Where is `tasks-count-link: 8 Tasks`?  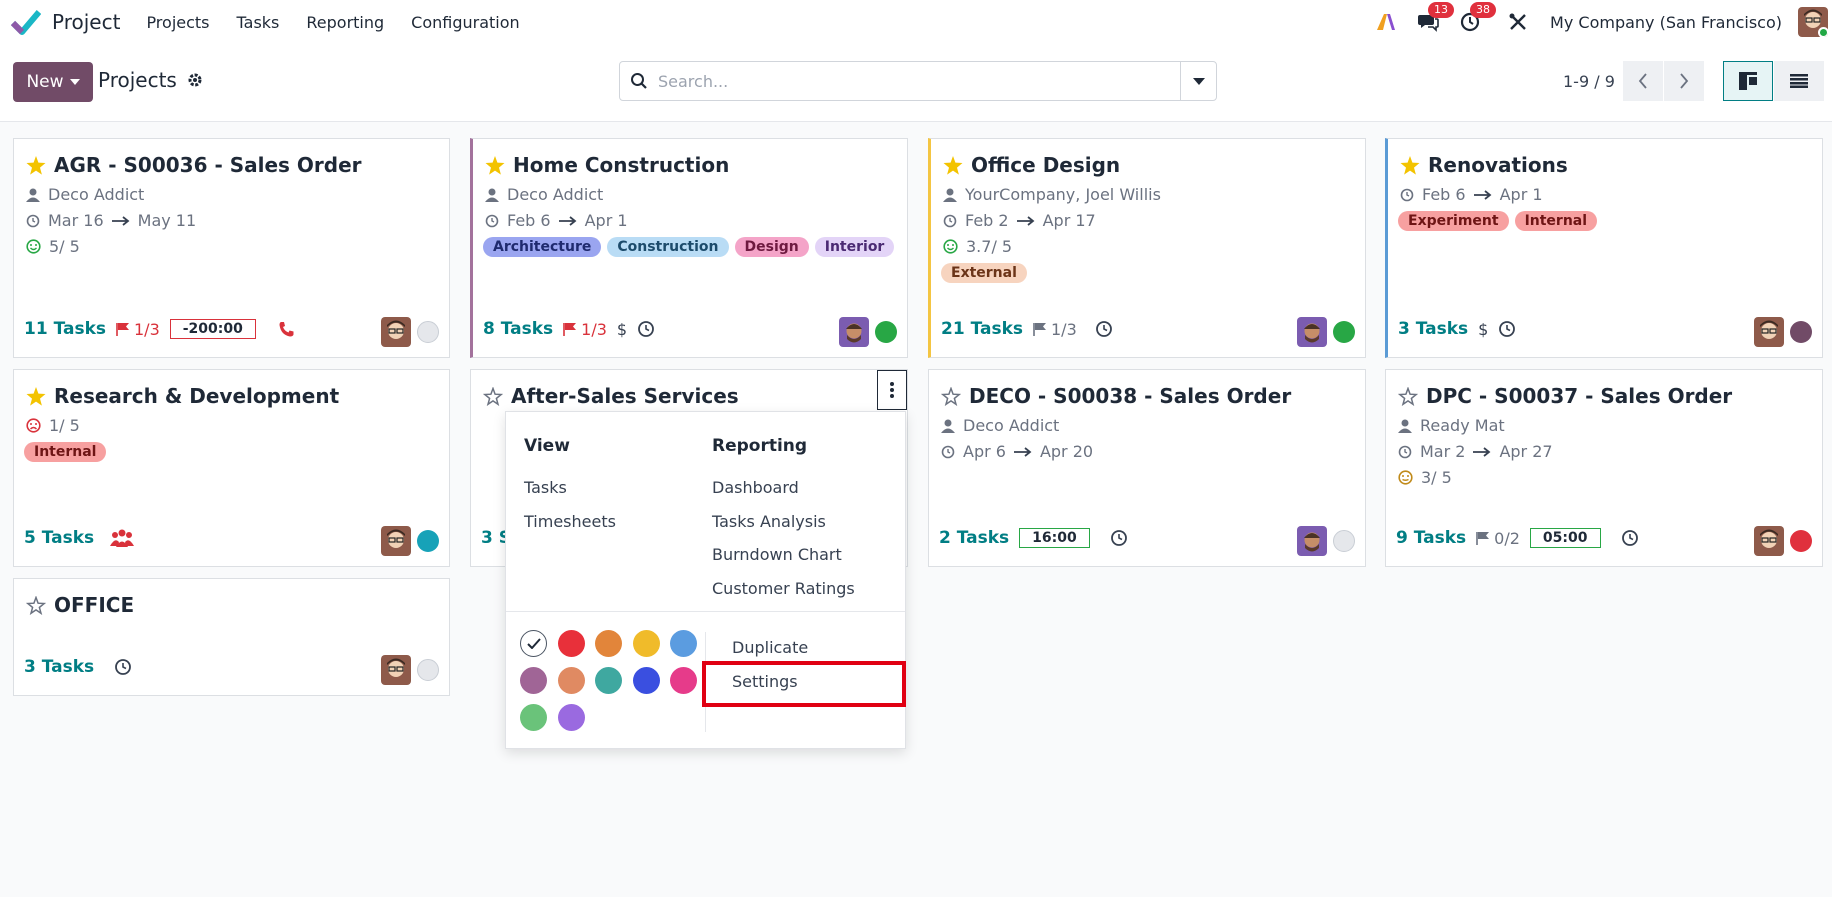 tasks-count-link: 8 Tasks is located at coordinates (518, 329).